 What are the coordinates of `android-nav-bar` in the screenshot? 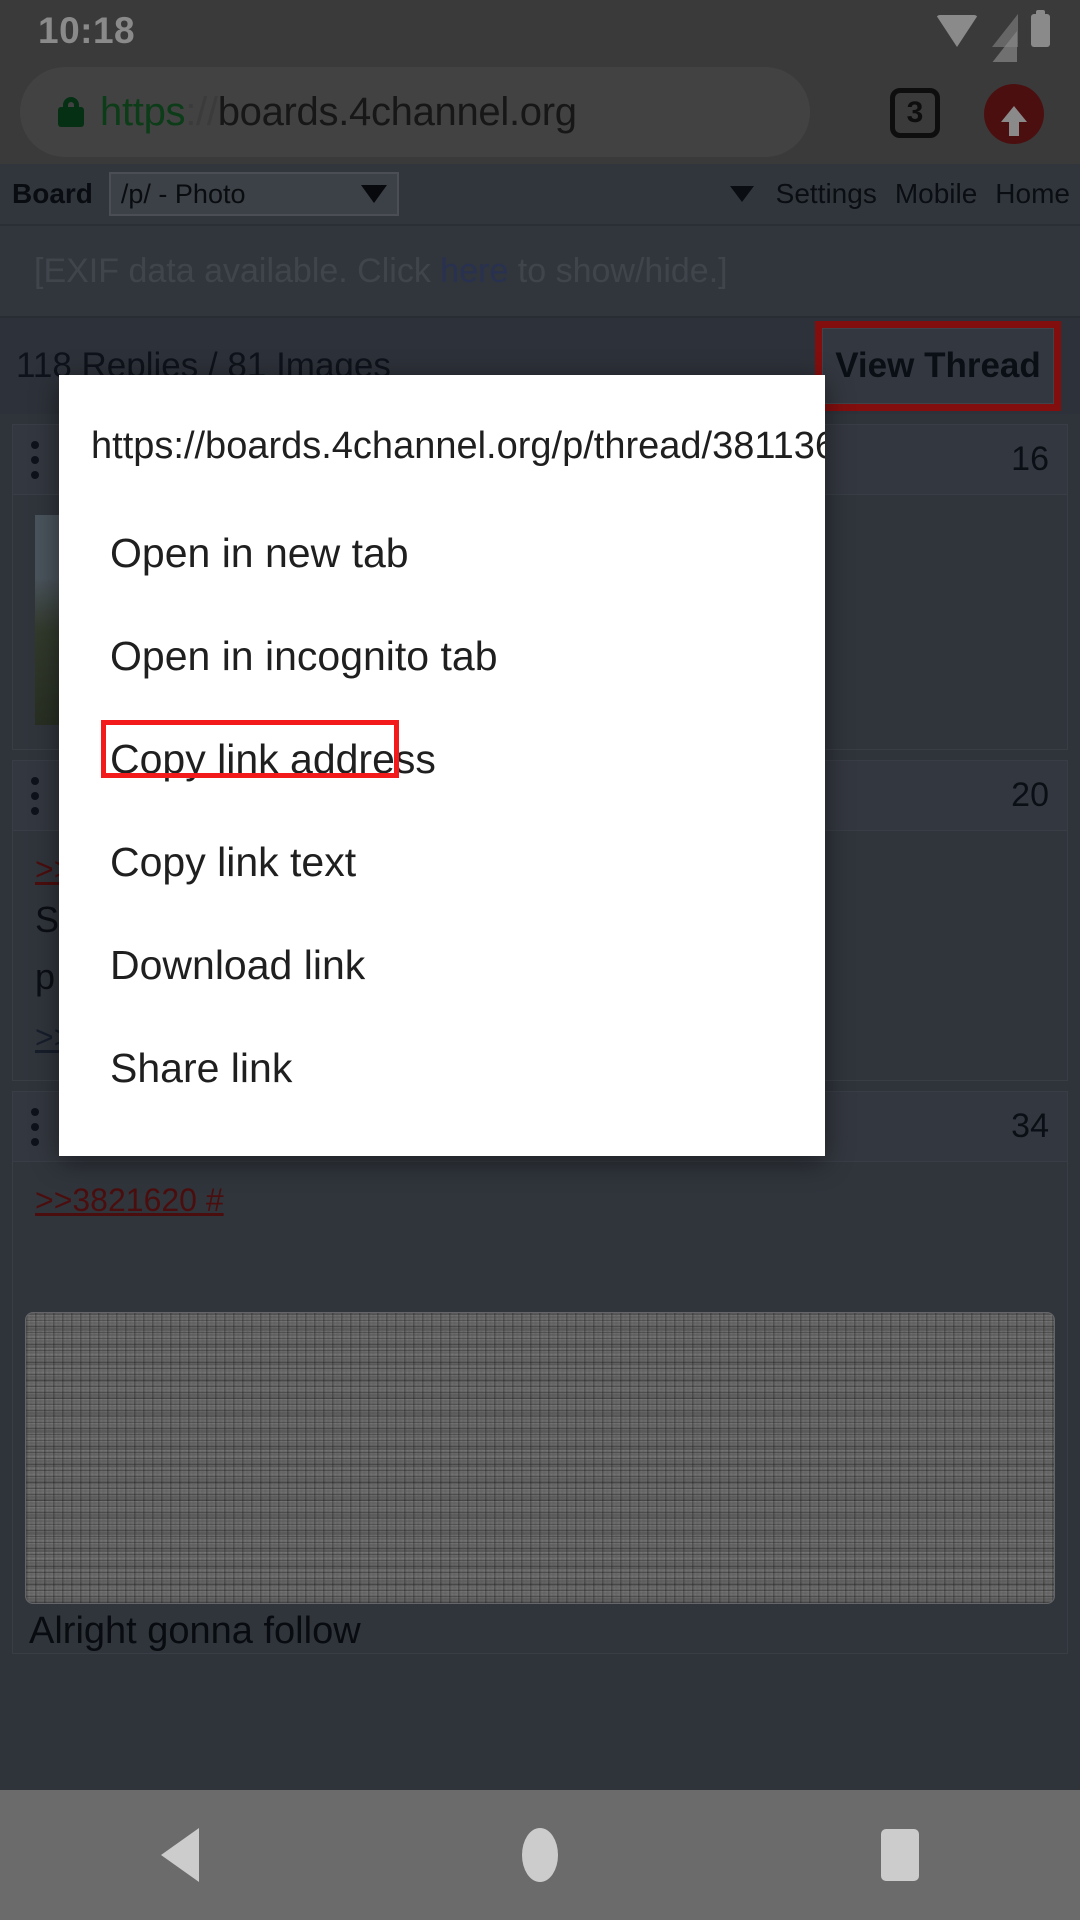 It's located at (540, 1855).